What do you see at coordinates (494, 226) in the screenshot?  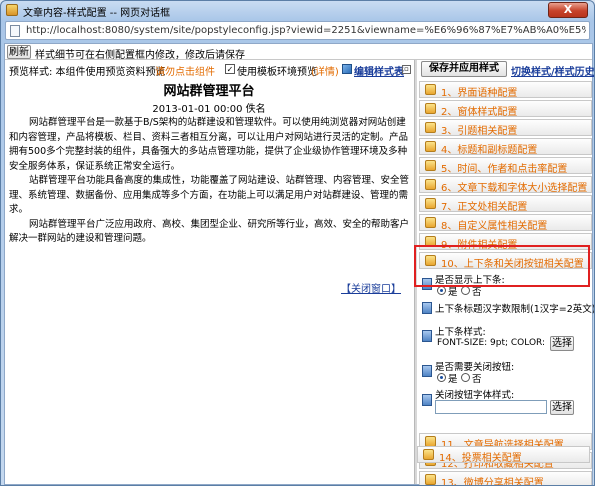 I see `config-item-label: 8、自定义属性相关配置` at bounding box center [494, 226].